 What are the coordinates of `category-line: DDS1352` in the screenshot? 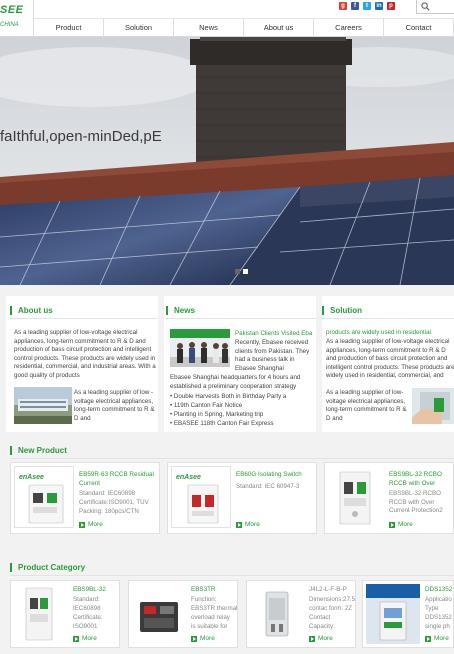 It's located at (438, 617).